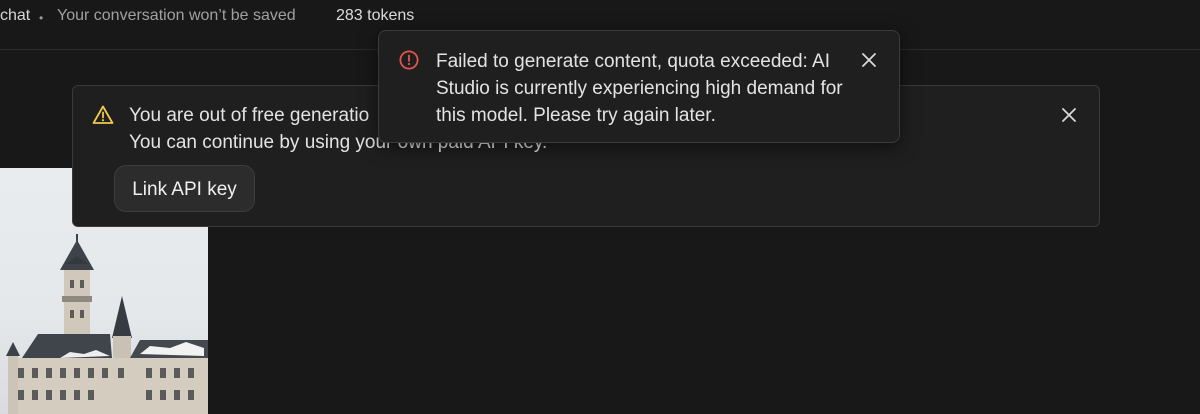 The image size is (1200, 414). Describe the element at coordinates (15, 15) in the screenshot. I see `chat-title: chat` at that location.